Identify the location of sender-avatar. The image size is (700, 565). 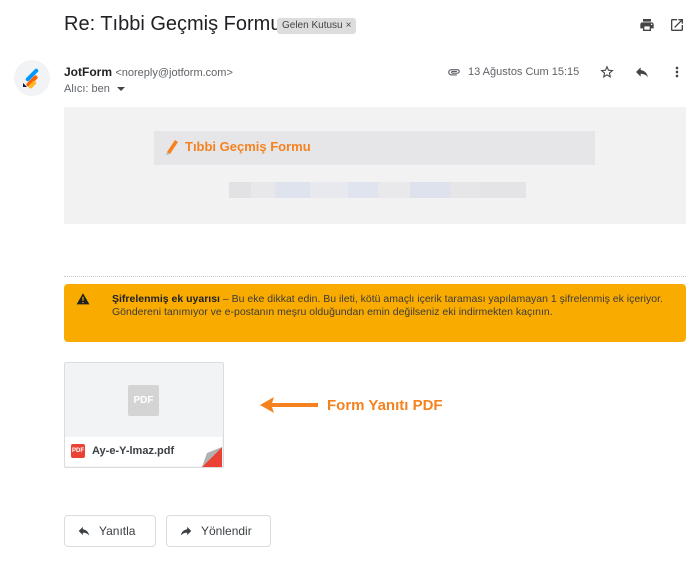
(32, 78).